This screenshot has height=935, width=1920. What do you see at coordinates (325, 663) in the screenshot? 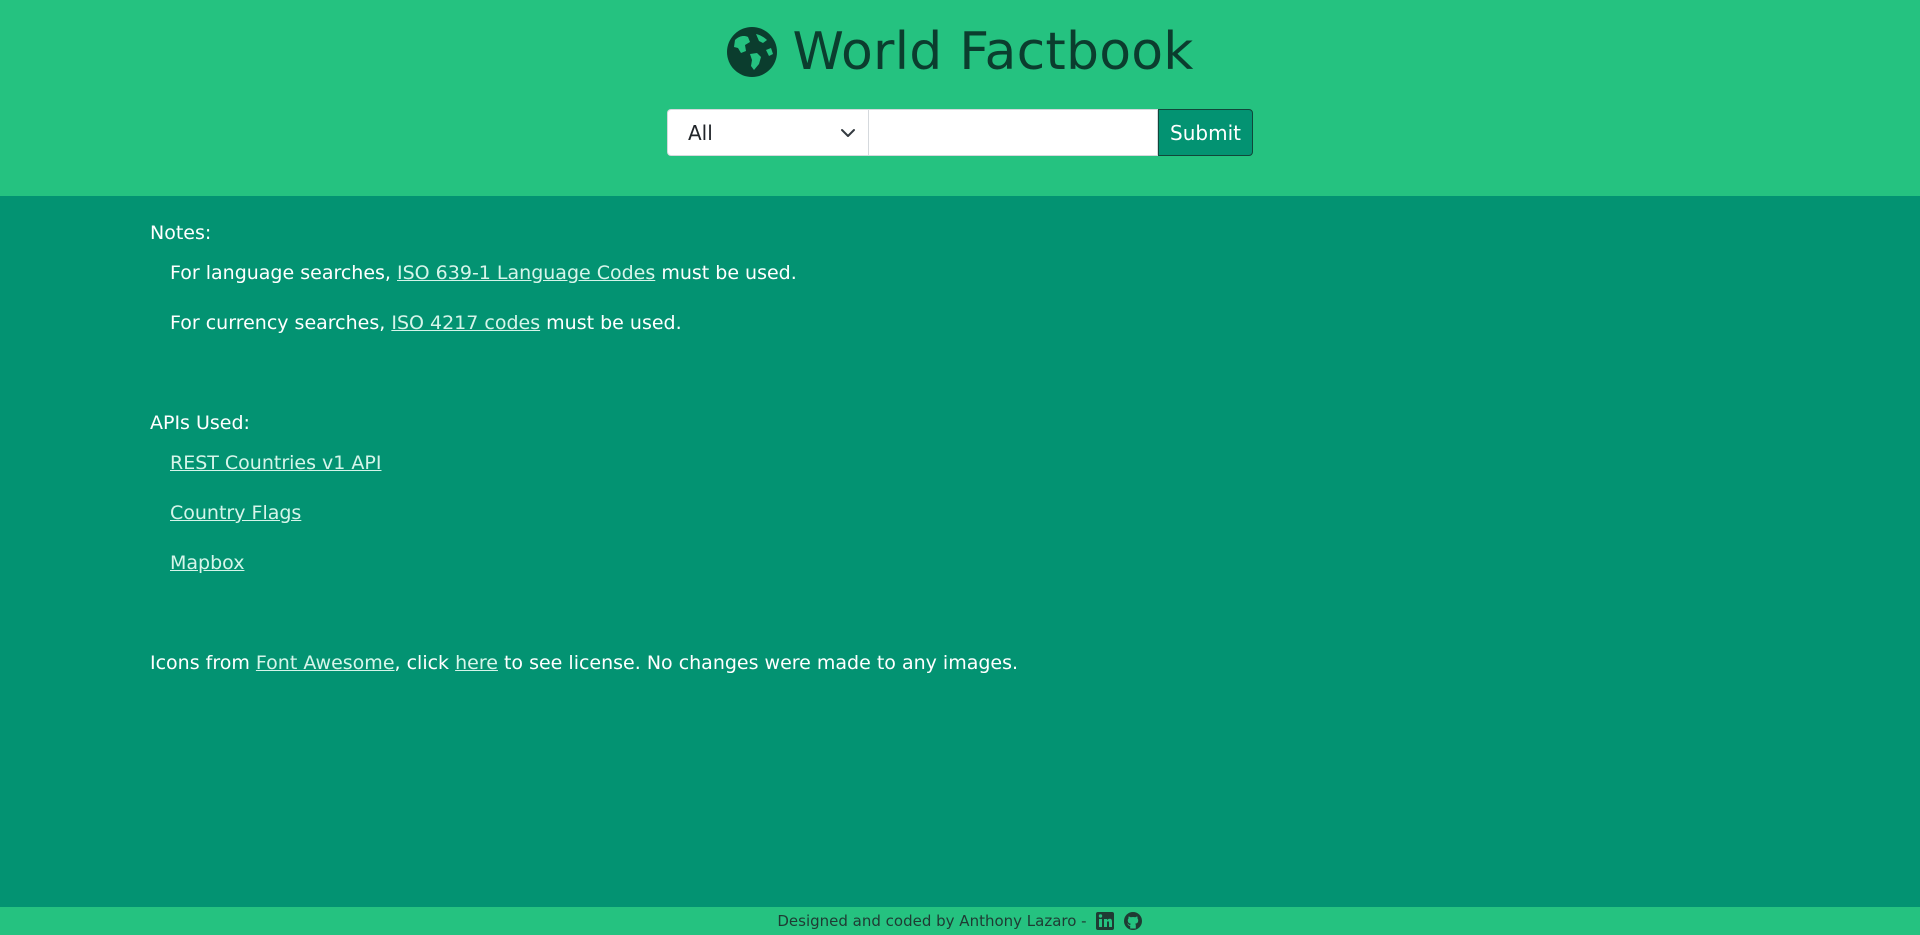
I see `font-awesome-link: Font Awesome` at bounding box center [325, 663].